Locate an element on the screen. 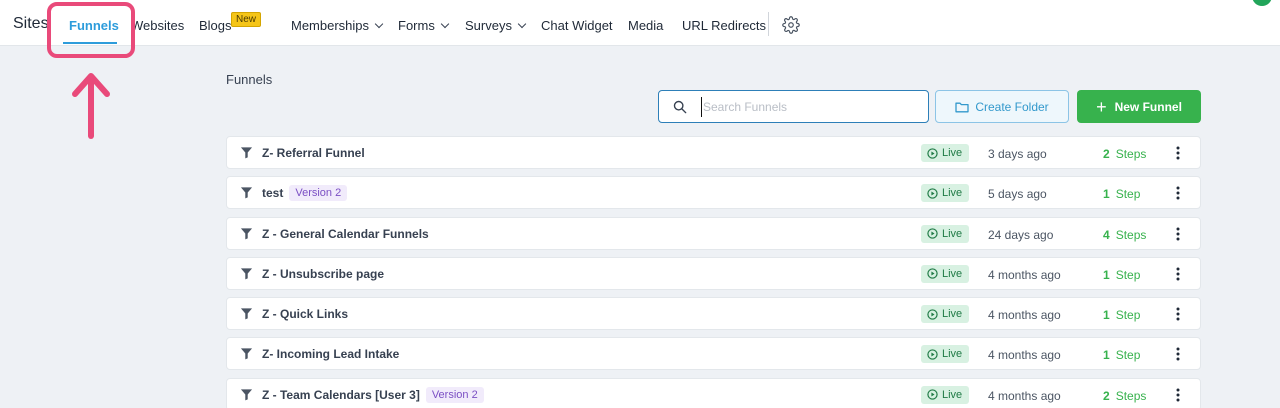 The image size is (1280, 408). brand-title: Sites is located at coordinates (31, 23).